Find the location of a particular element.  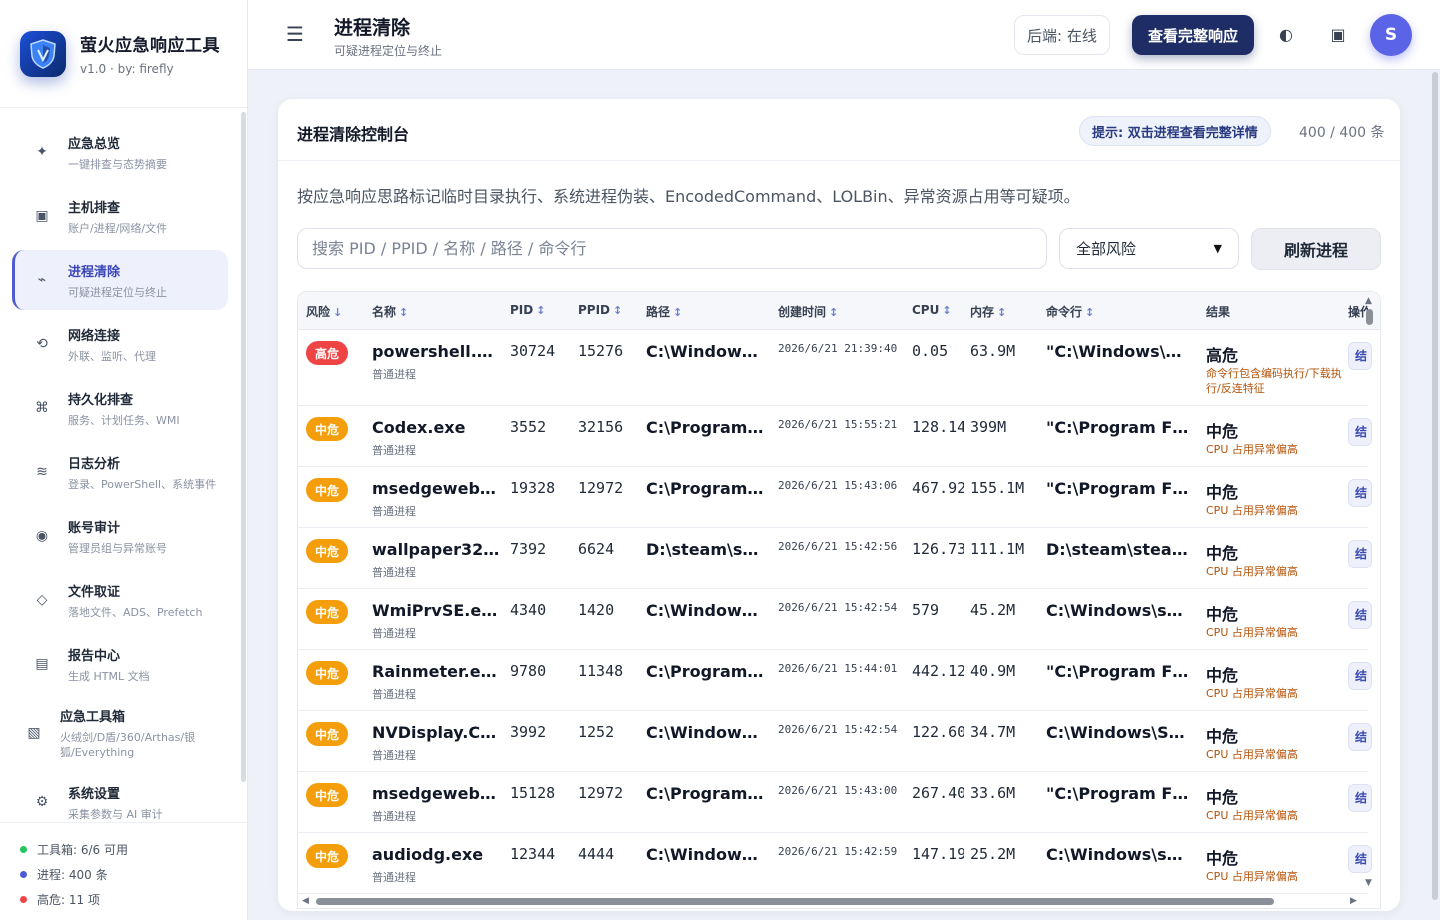

sidebar-item-label: 账号审计 is located at coordinates (94, 528).